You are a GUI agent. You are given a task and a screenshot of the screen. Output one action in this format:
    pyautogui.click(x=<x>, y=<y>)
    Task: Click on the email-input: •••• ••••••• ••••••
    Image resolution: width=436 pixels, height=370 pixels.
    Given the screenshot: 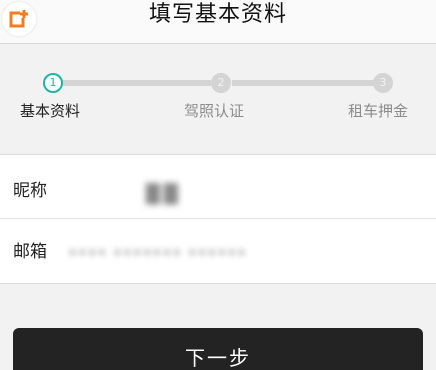 What is the action you would take?
    pyautogui.click(x=157, y=253)
    